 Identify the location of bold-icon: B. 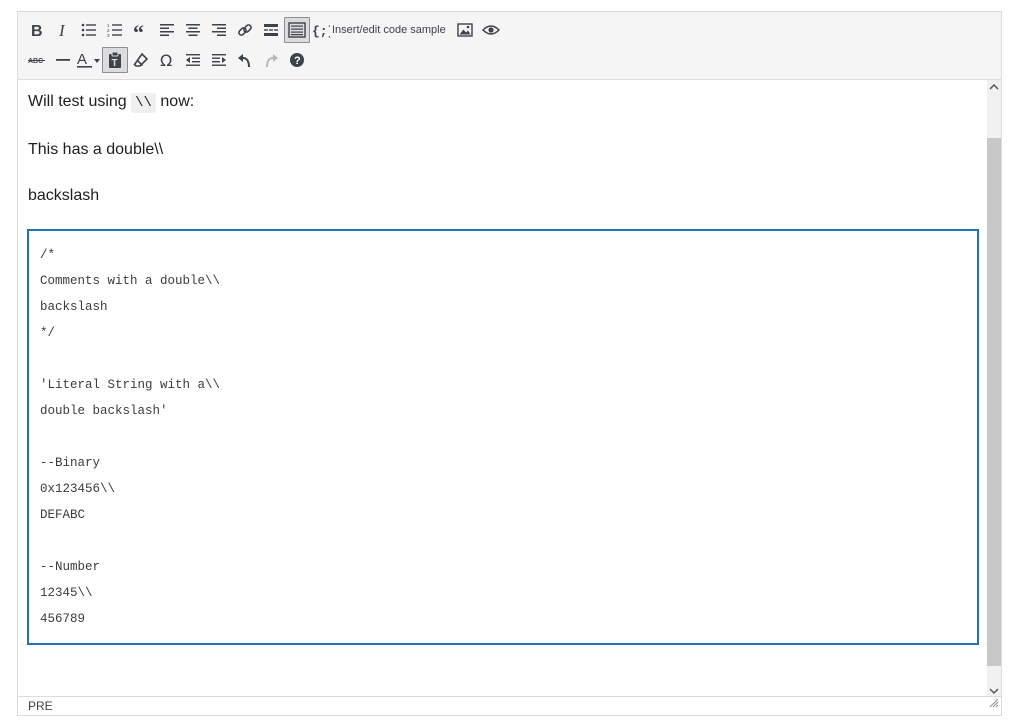
(37, 30).